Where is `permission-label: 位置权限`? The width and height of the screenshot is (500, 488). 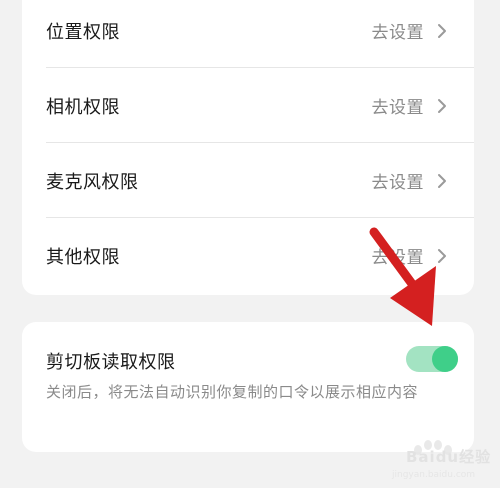 permission-label: 位置权限 is located at coordinates (83, 32).